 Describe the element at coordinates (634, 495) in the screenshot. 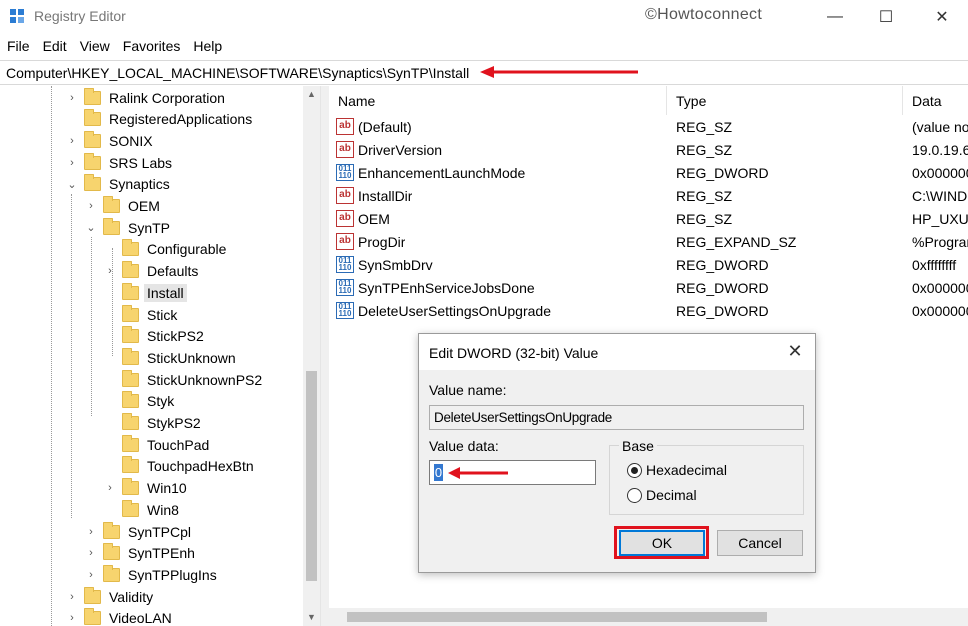

I see `radio-unselected-icon` at that location.